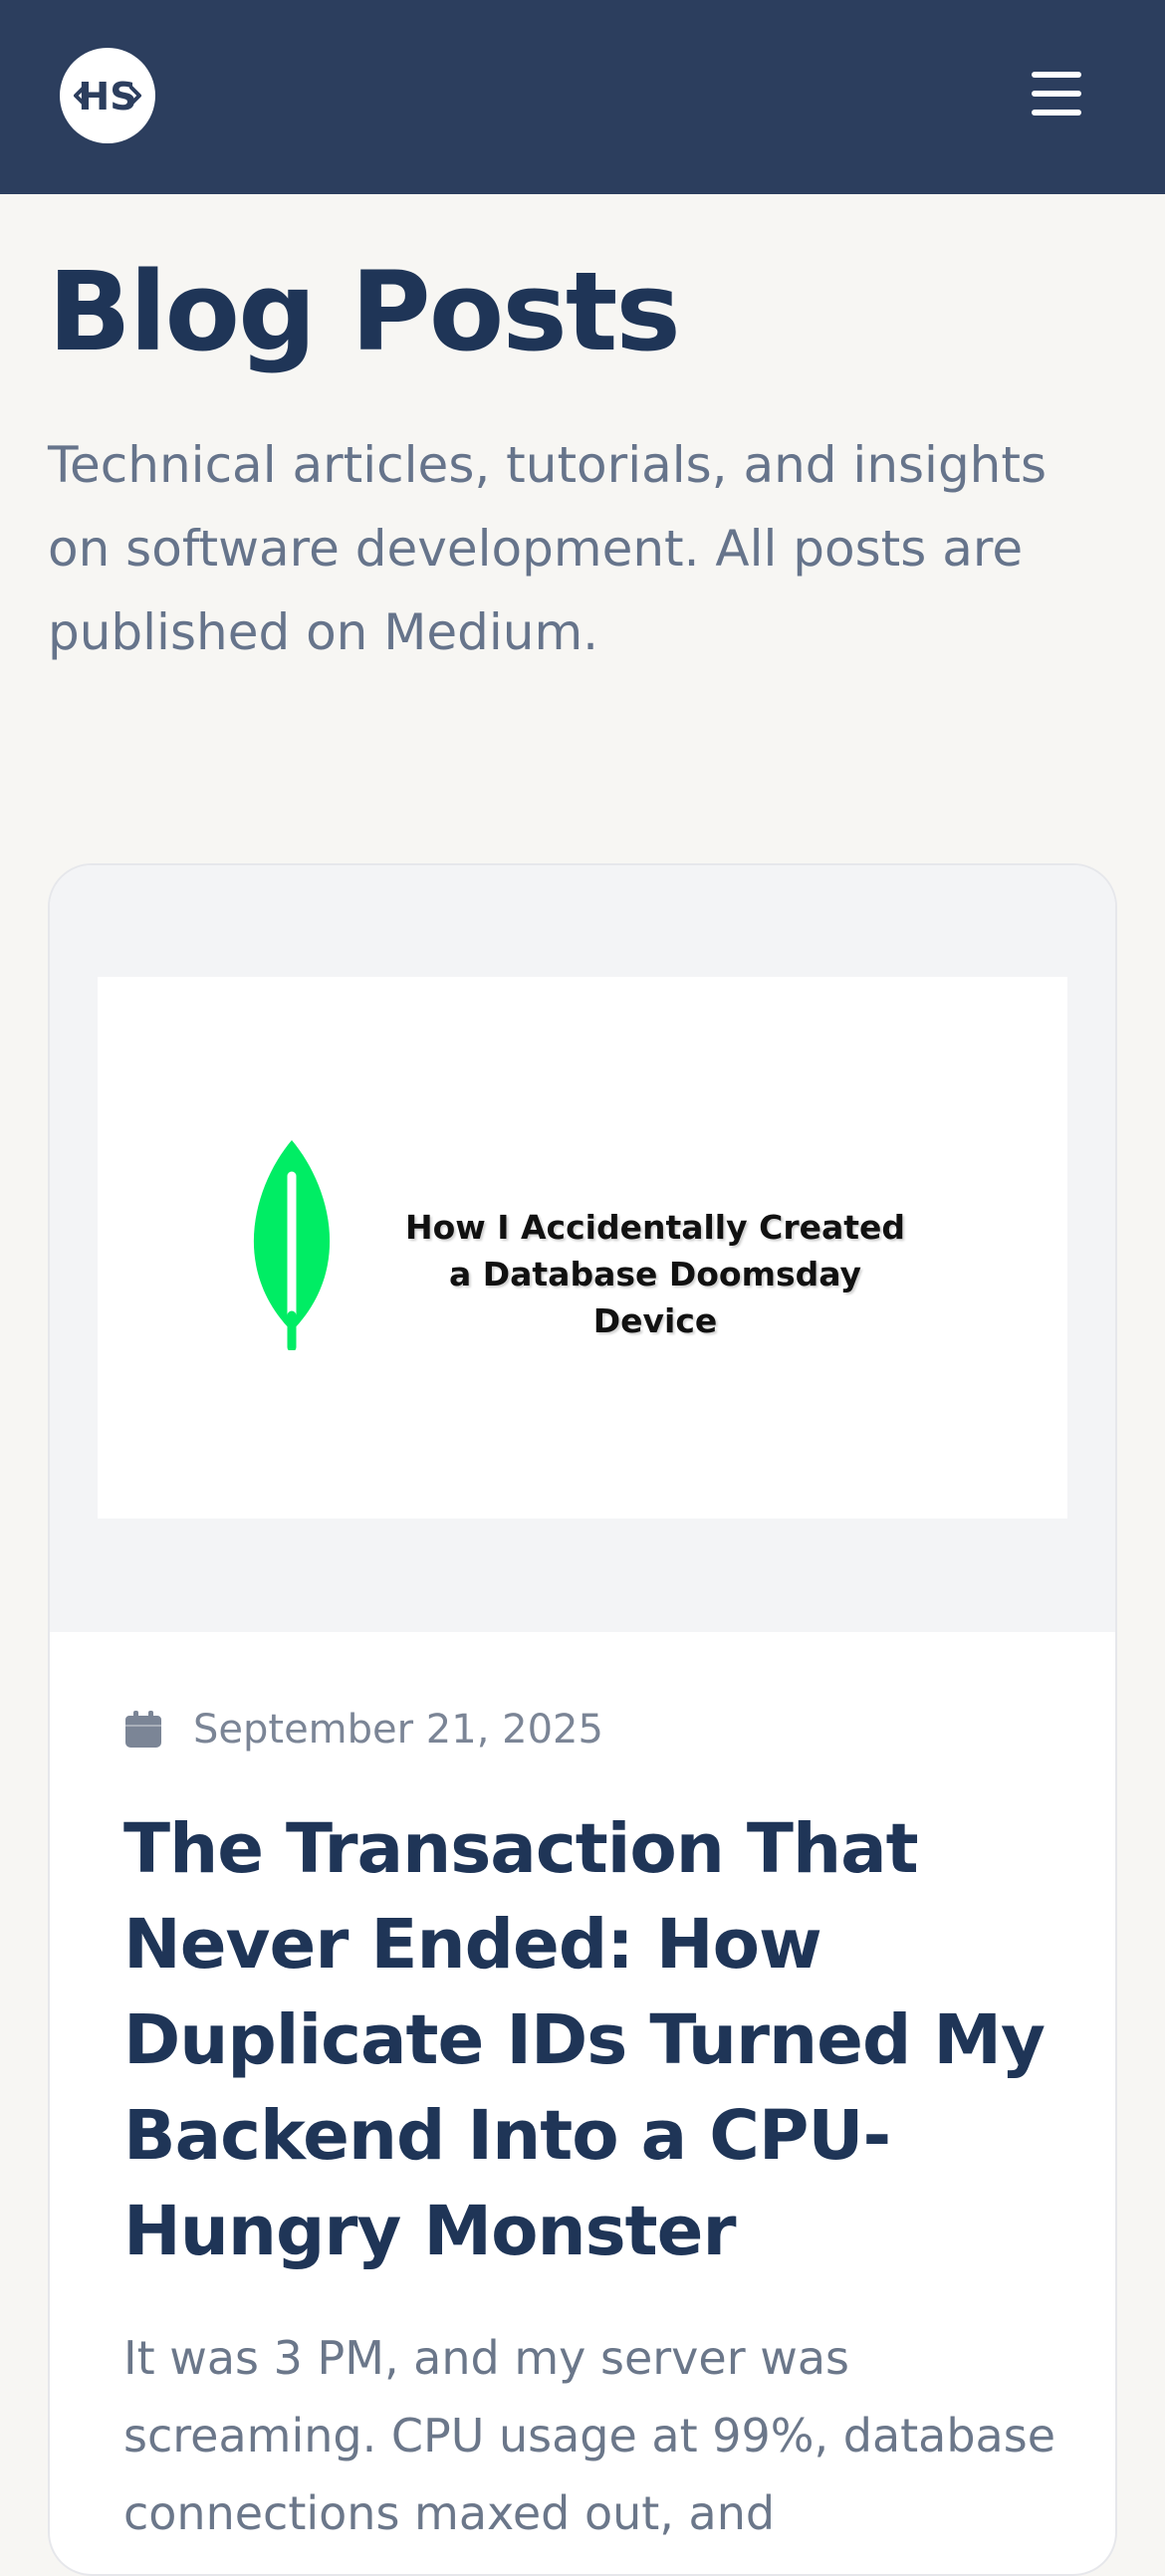 The height and width of the screenshot is (2576, 1165). I want to click on thumbnail-caption-line-1: How I Accidentally Created, so click(655, 1227).